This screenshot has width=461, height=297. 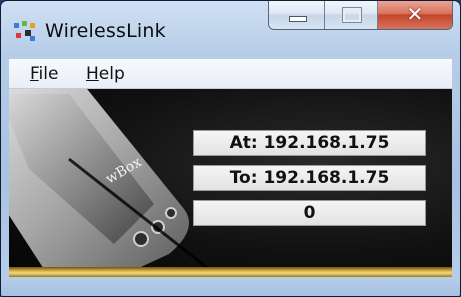 I want to click on menu-file-accelerator: F, so click(x=34, y=74).